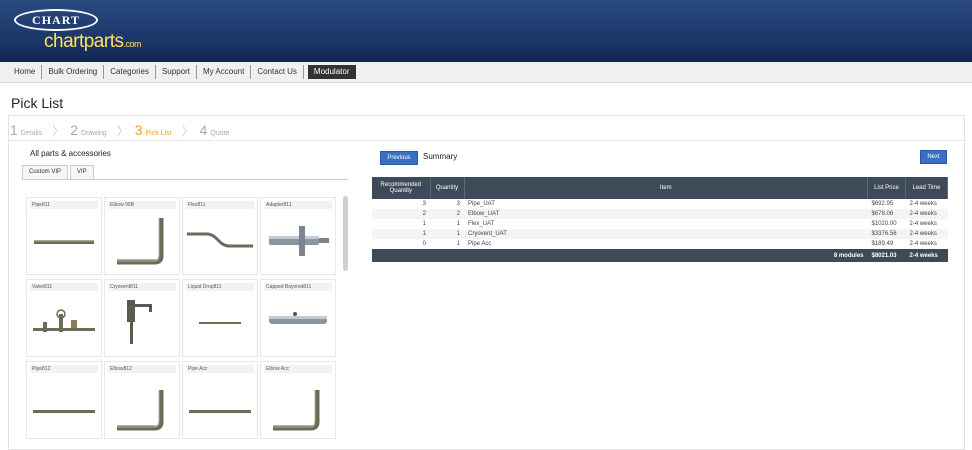  Describe the element at coordinates (224, 72) in the screenshot. I see `nav-my-account: My Account` at that location.